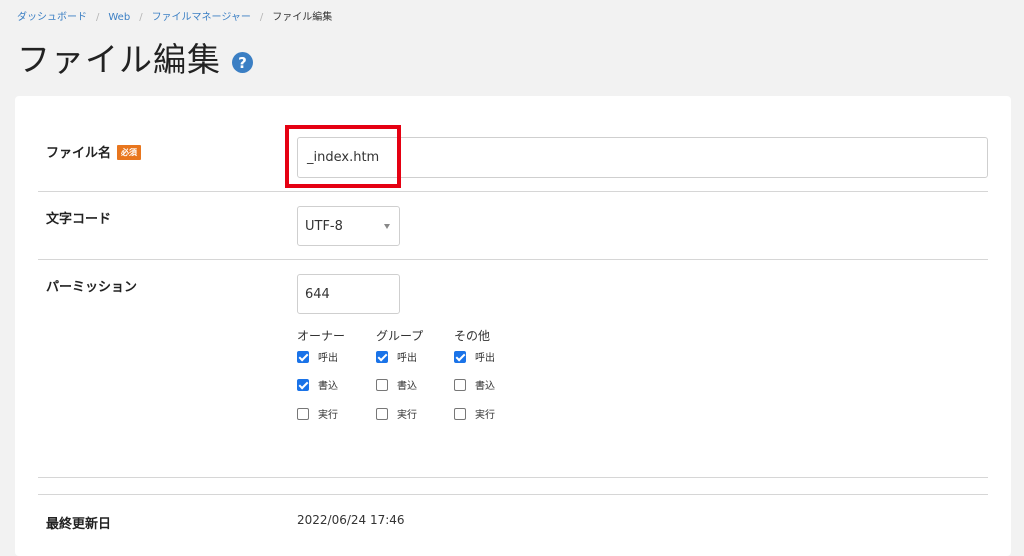 This screenshot has height=556, width=1024. I want to click on chevron-down-icon, so click(387, 226).